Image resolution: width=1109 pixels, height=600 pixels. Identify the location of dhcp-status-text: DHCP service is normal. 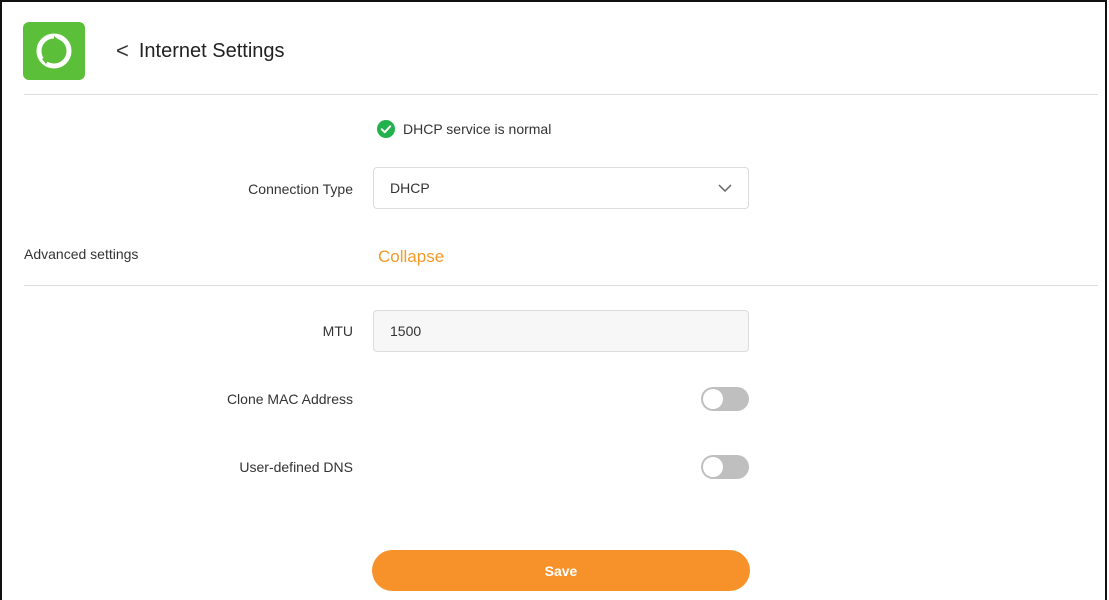
(477, 129).